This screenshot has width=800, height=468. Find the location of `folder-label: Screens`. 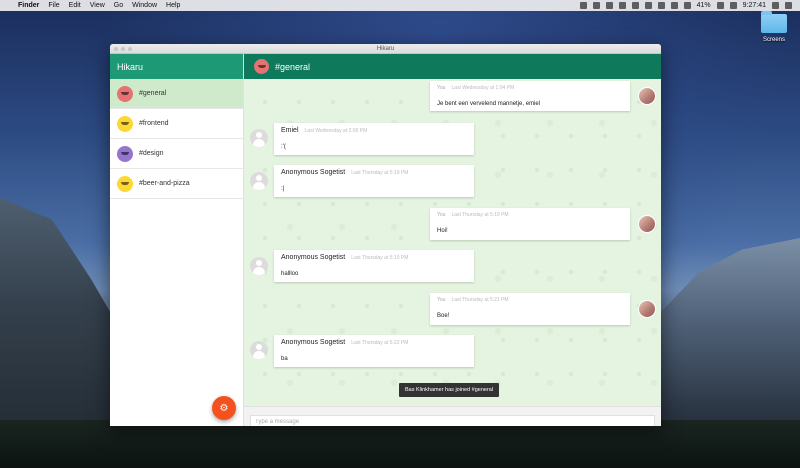

folder-label: Screens is located at coordinates (773, 40).